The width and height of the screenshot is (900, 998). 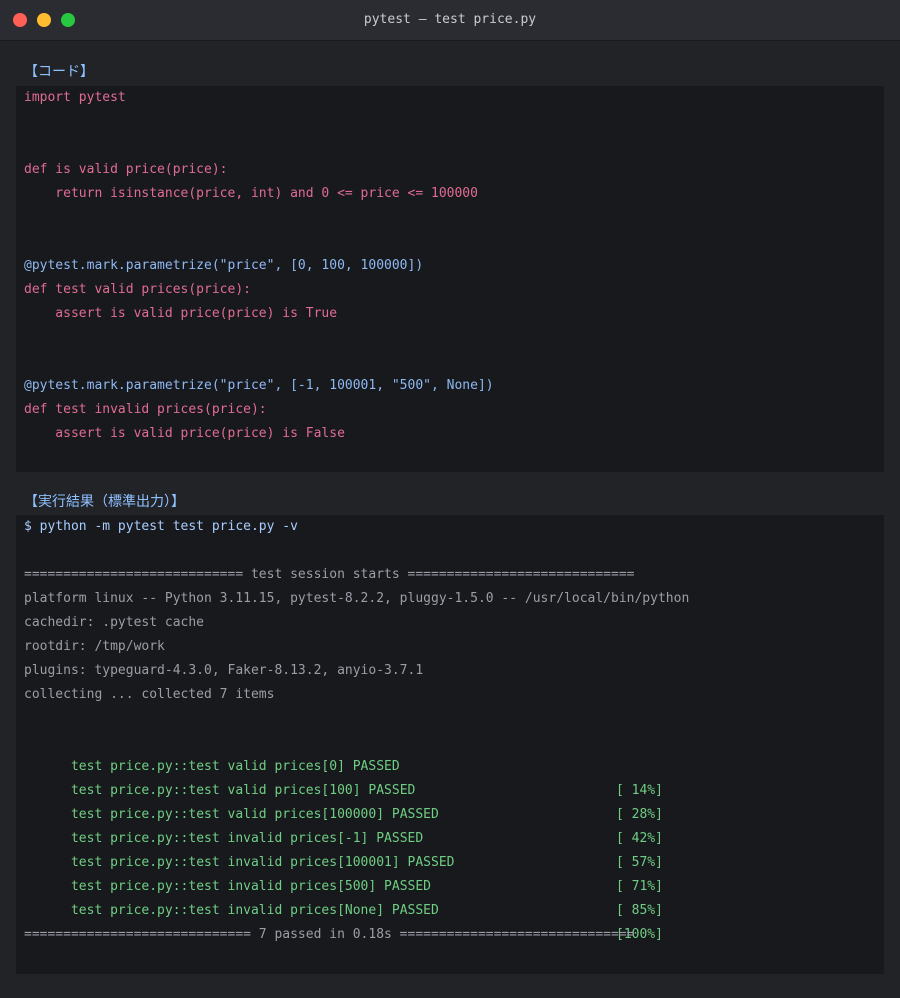 I want to click on code-section-label: 【コード】, so click(x=59, y=72).